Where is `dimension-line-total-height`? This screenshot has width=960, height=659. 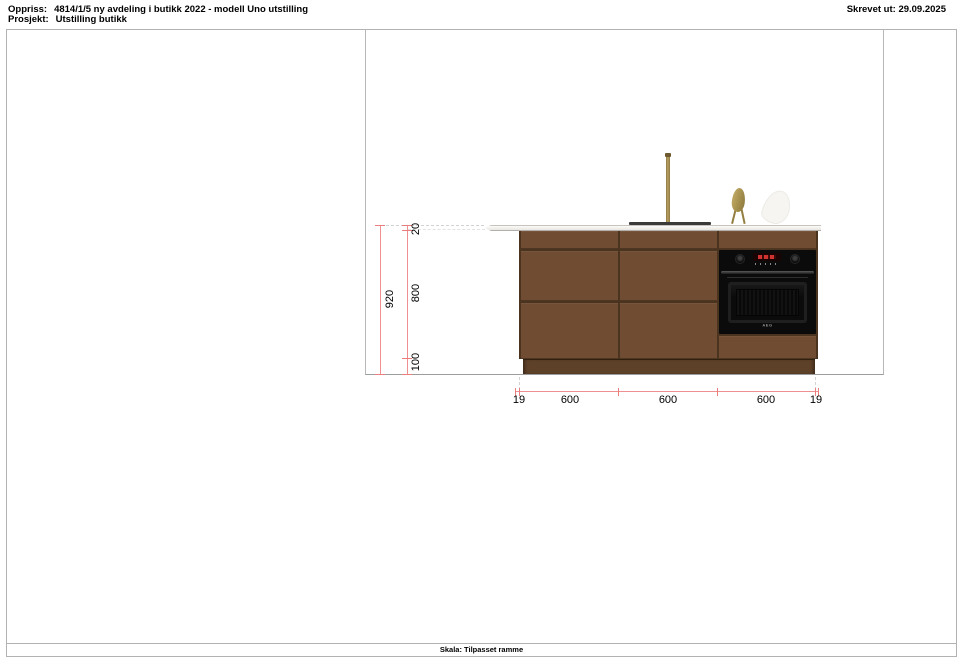 dimension-line-total-height is located at coordinates (380, 300).